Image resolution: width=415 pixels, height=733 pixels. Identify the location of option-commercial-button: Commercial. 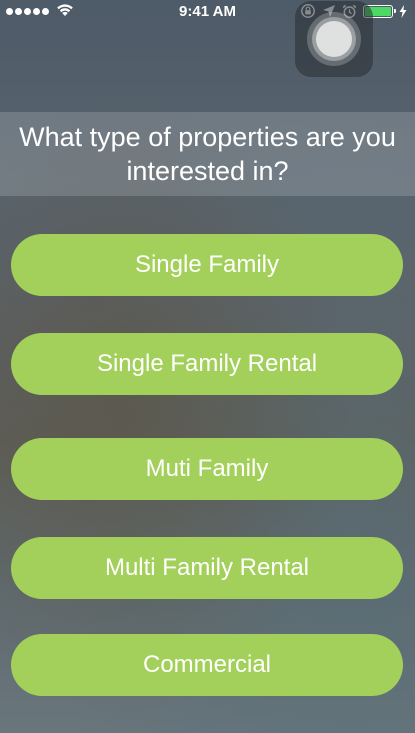
(207, 665).